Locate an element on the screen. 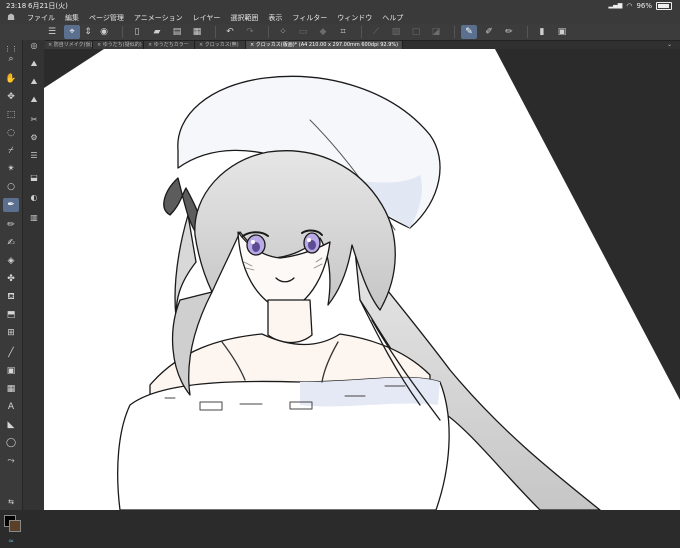 The height and width of the screenshot is (548, 680). lasso-select-icon: ◌ is located at coordinates (11, 133).